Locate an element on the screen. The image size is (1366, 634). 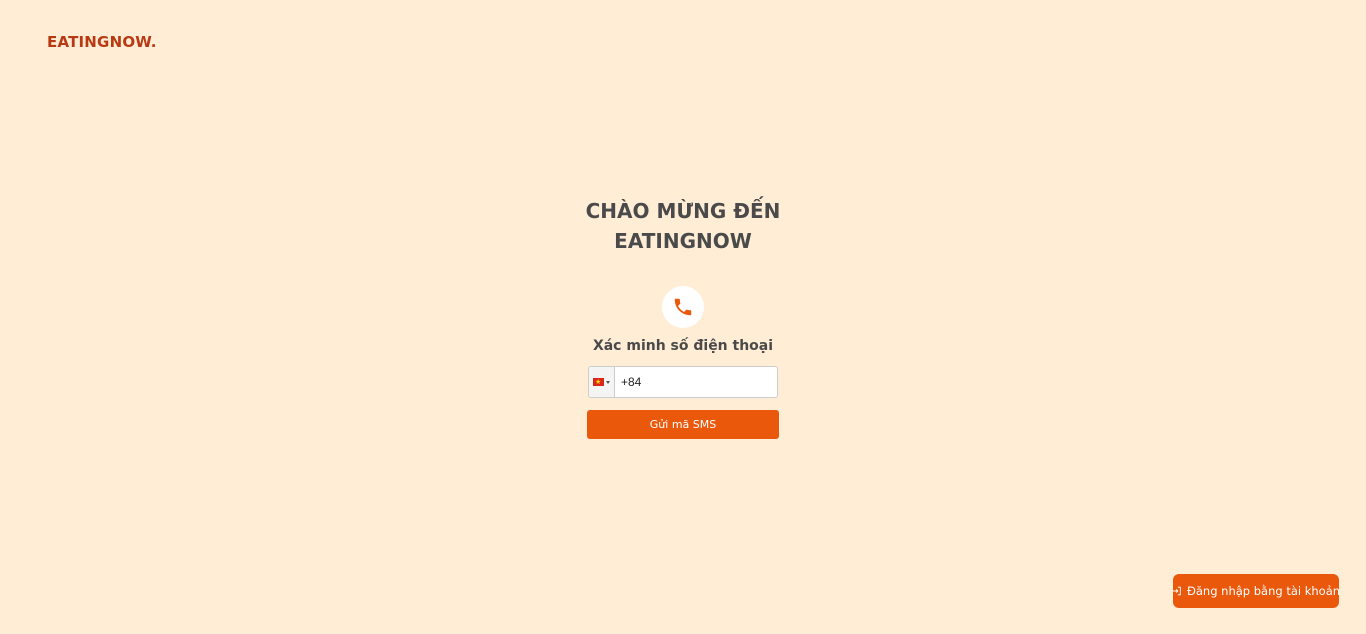
vietnam-flag-icon is located at coordinates (598, 382).